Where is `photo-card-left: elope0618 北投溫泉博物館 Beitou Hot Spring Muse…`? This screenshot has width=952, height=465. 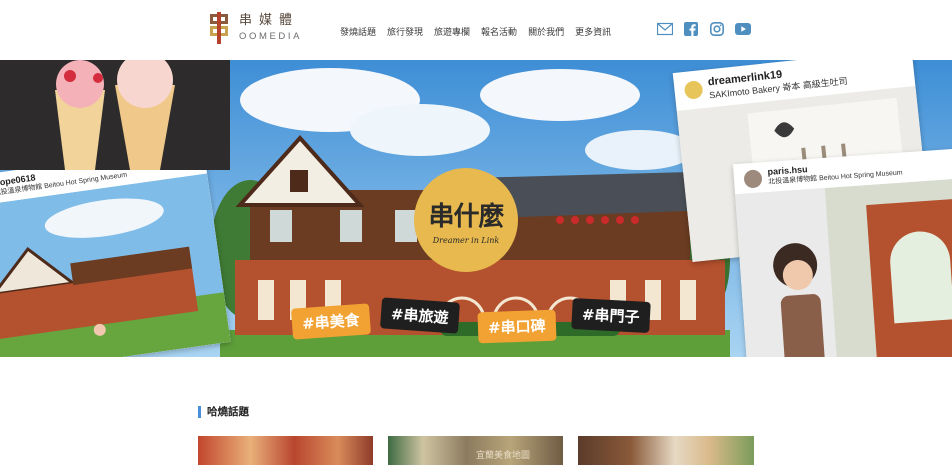
photo-card-left: elope0618 北投溫泉博物館 Beitou Hot Spring Muse… is located at coordinates (115, 250).